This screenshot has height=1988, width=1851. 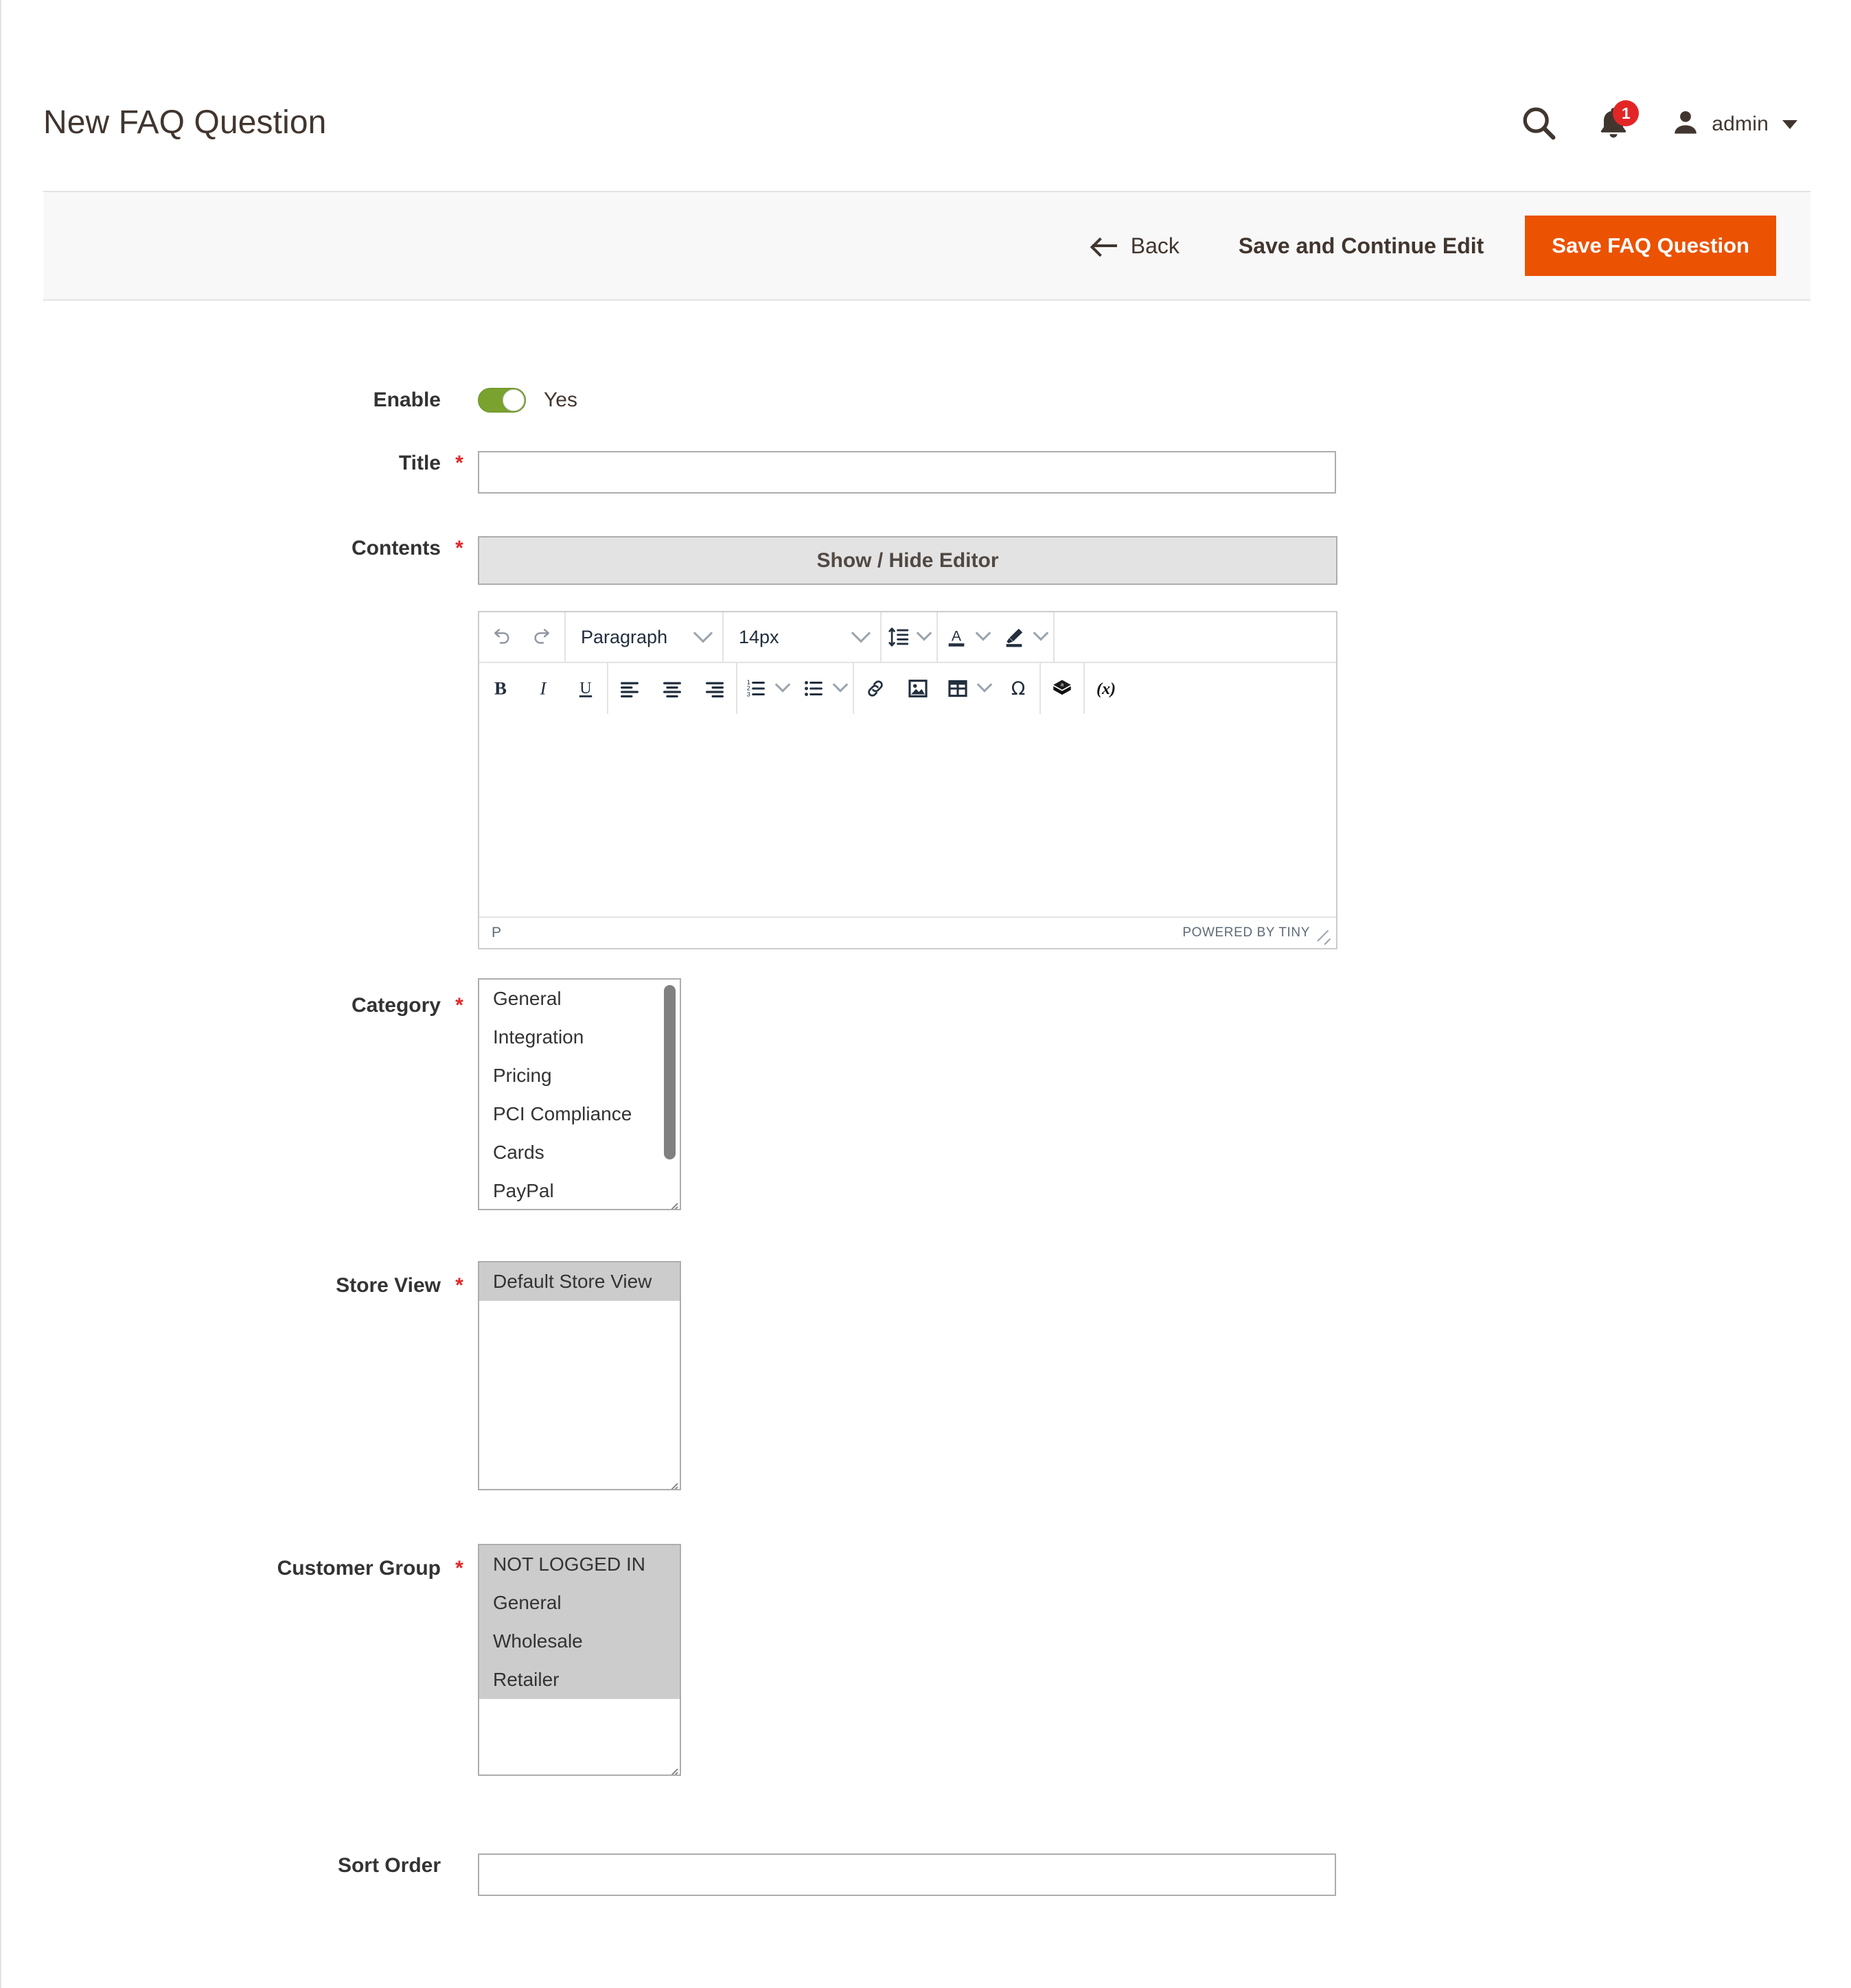 I want to click on toolbar-group-lists: 1 2 3, so click(x=795, y=688).